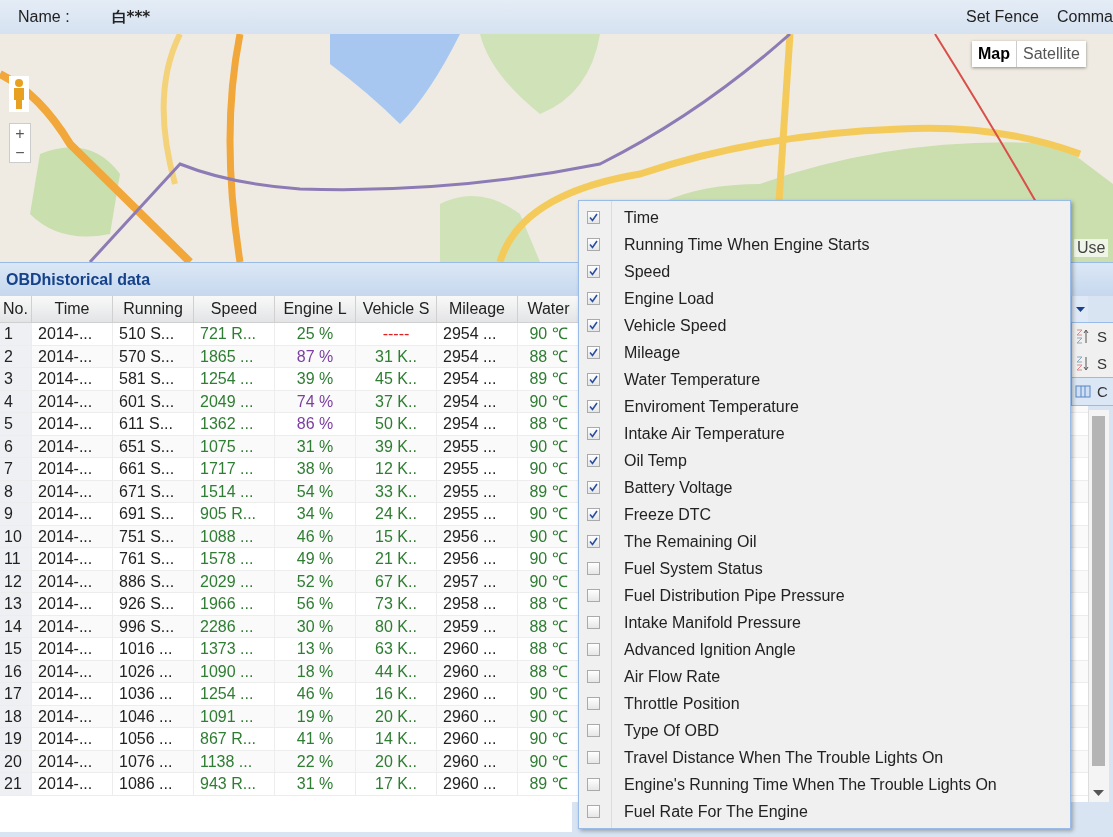 The height and width of the screenshot is (837, 1113). What do you see at coordinates (824, 217) in the screenshot?
I see `menu-item: Time` at bounding box center [824, 217].